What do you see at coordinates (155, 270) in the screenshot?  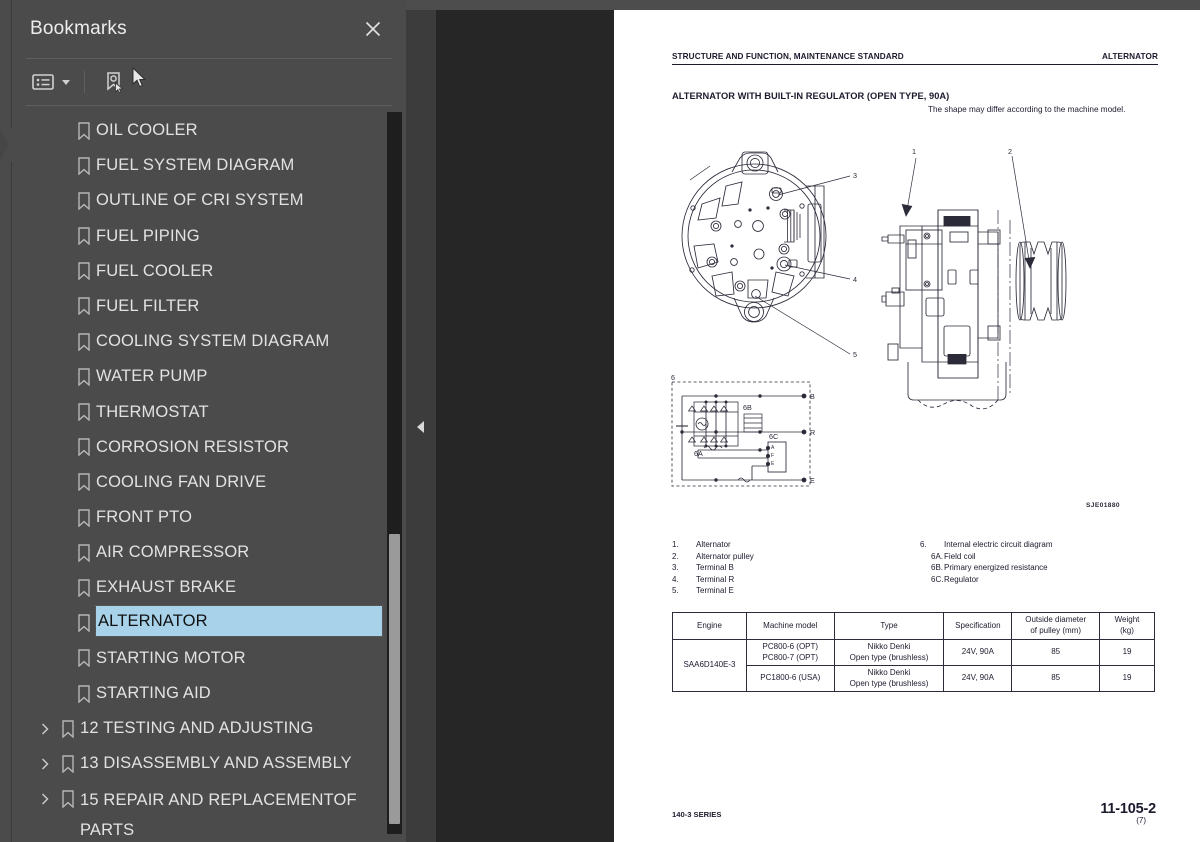 I see `bookmark-label: FUEL COOLER` at bounding box center [155, 270].